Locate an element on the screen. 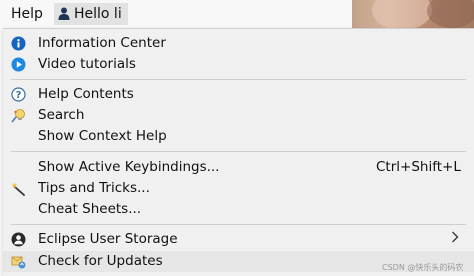 The width and height of the screenshot is (474, 276). menubar-help: Help is located at coordinates (27, 14).